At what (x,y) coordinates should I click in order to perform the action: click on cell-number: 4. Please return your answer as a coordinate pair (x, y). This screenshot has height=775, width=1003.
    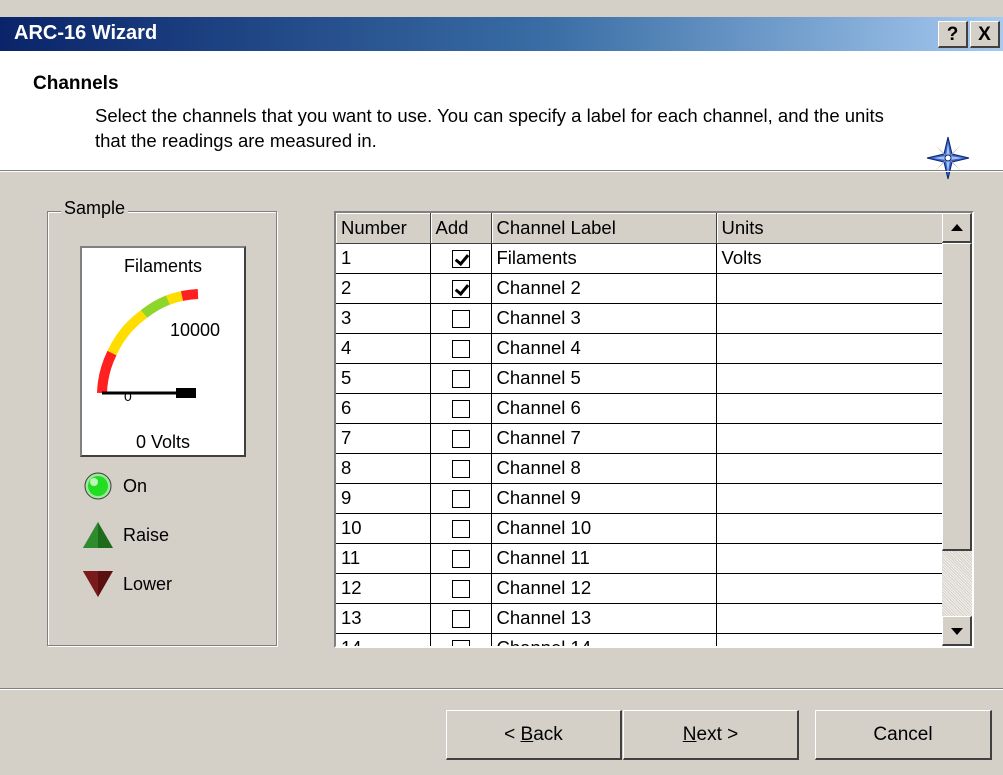
    Looking at the image, I should click on (383, 348).